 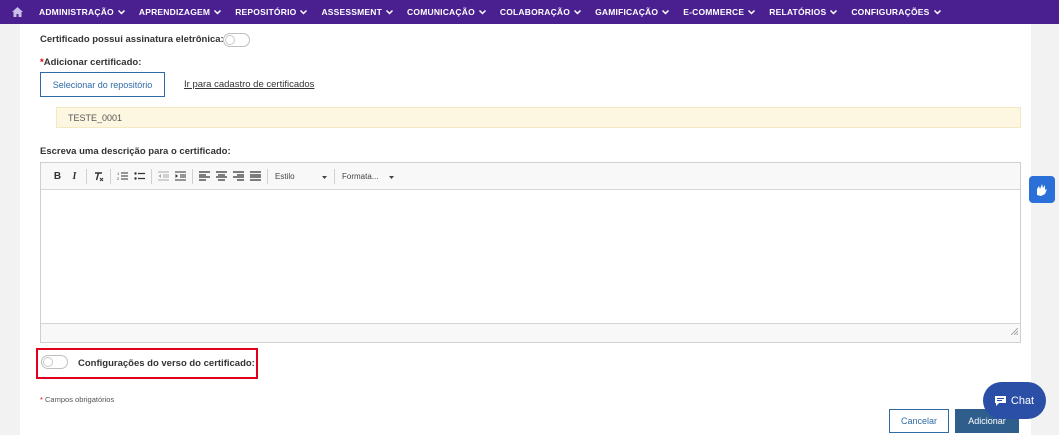 What do you see at coordinates (803, 12) in the screenshot?
I see `nav-item-relatorios: RELATÓRIOS` at bounding box center [803, 12].